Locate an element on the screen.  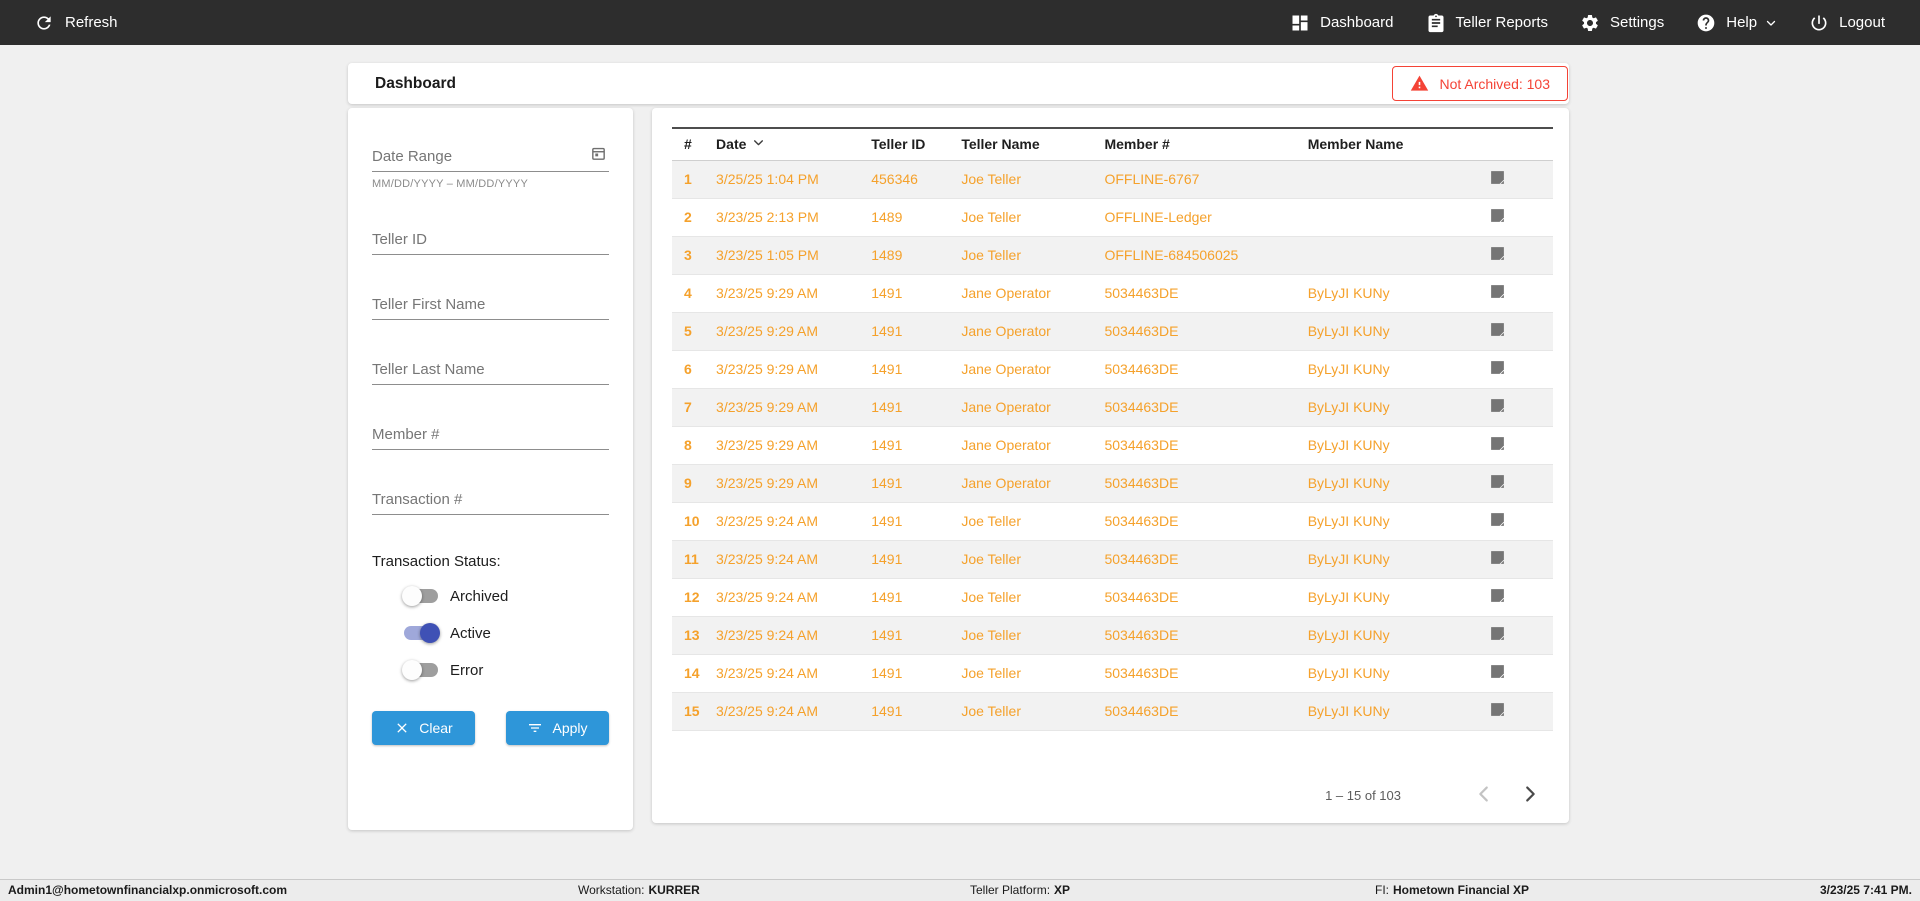
member-number-input is located at coordinates (490, 435).